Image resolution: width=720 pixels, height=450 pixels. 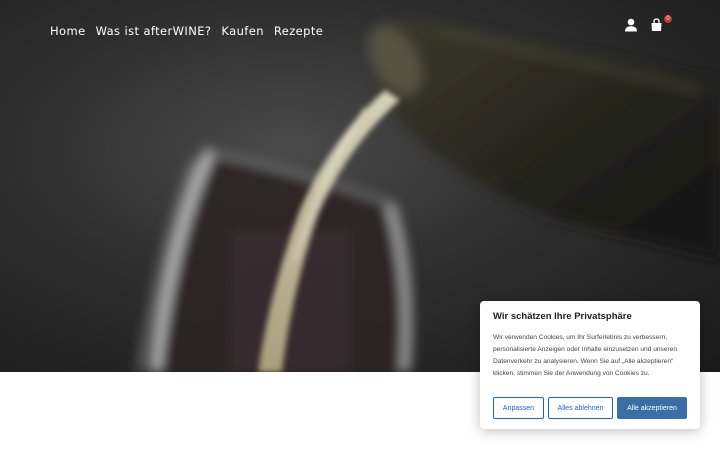 I want to click on cart-count-badge: 0, so click(x=668, y=19).